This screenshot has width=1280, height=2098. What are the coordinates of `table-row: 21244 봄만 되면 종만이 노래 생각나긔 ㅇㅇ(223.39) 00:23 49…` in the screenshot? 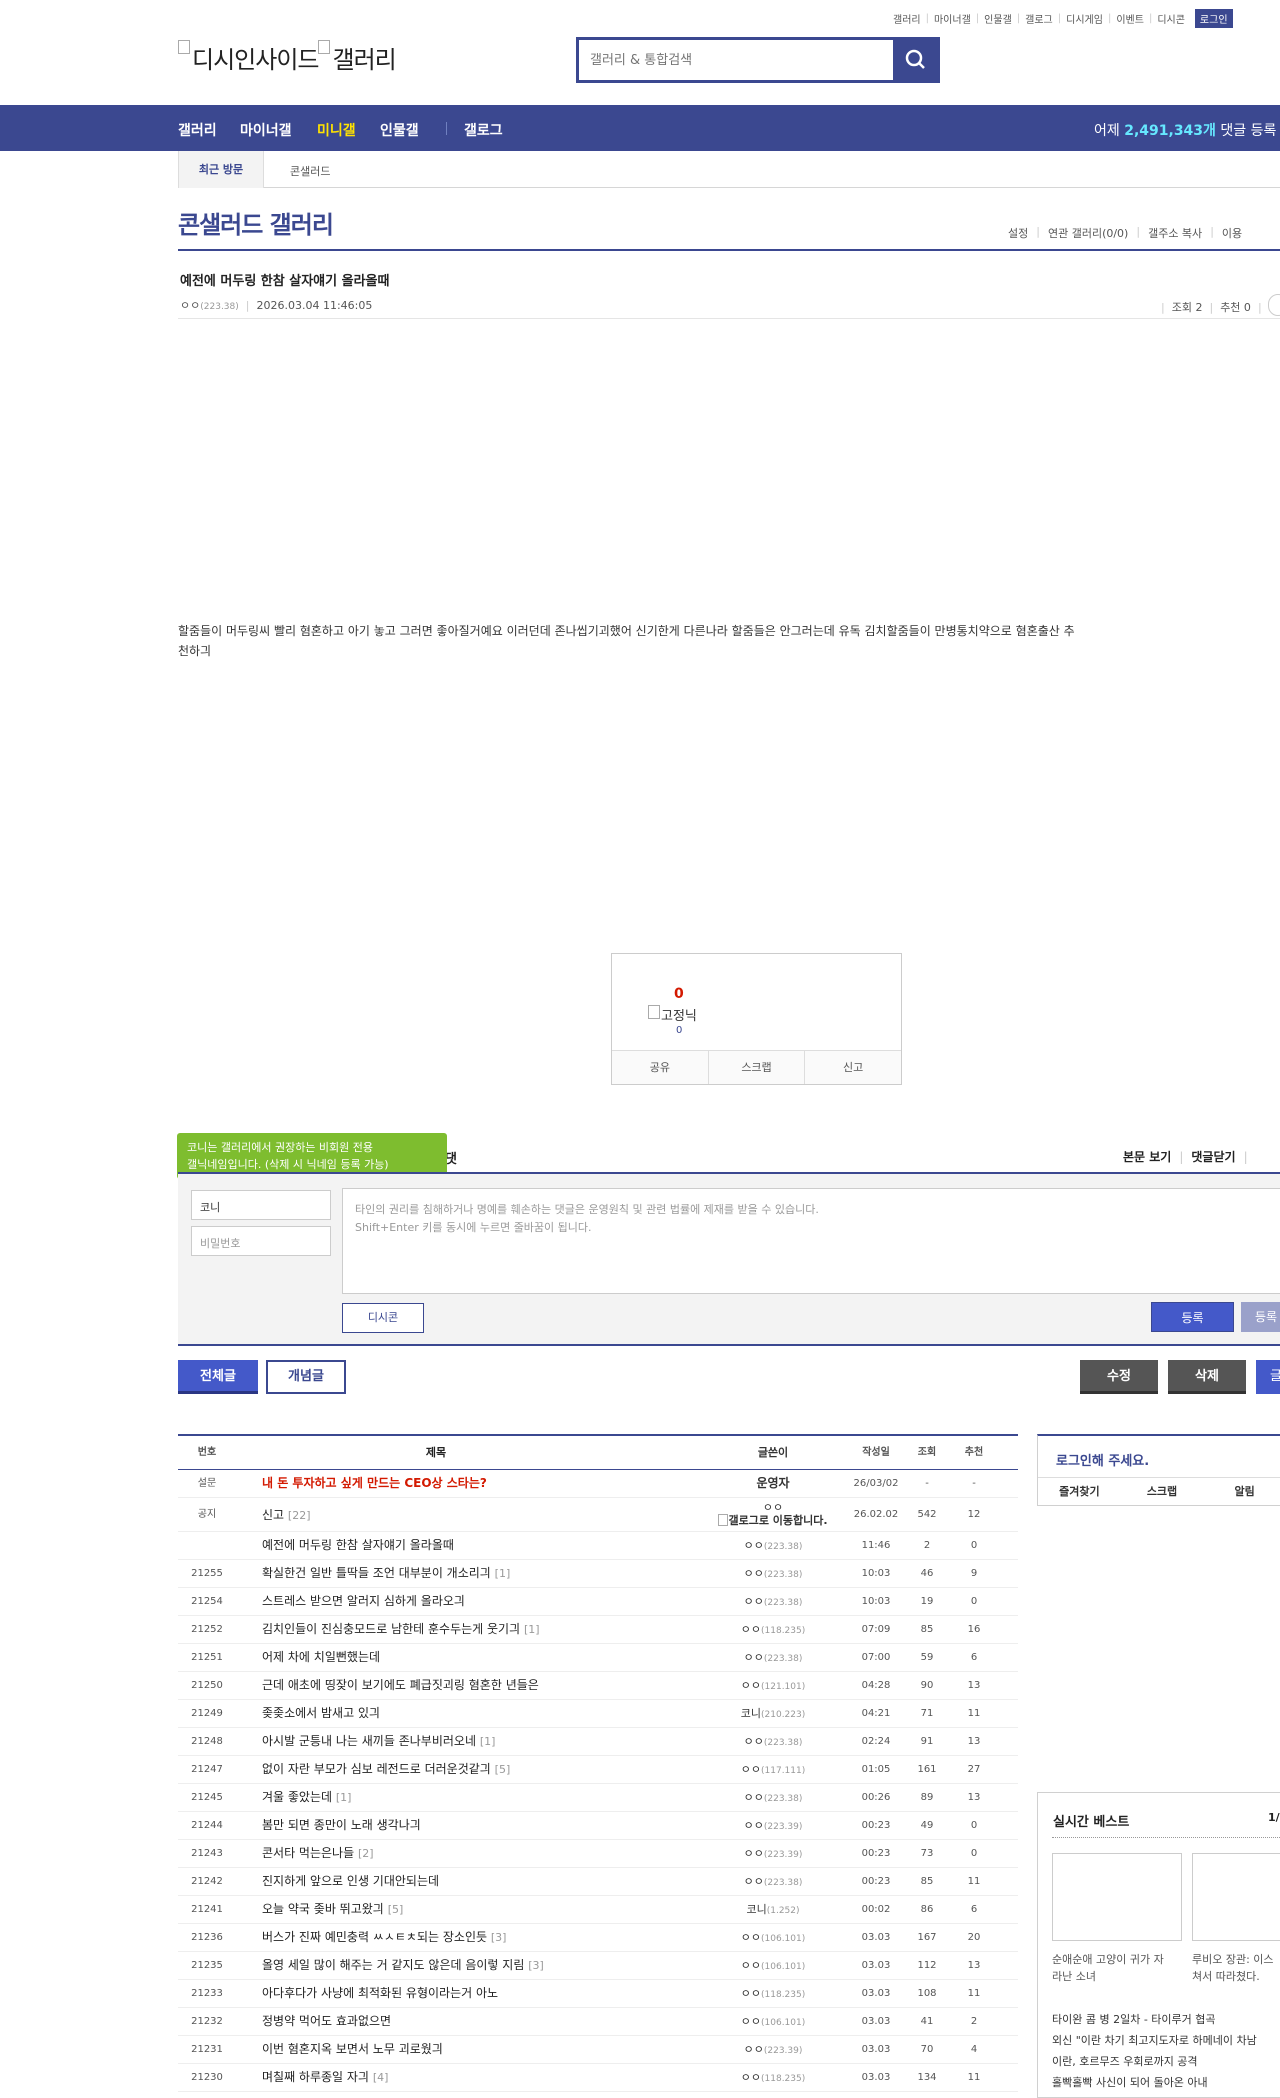 It's located at (598, 1826).